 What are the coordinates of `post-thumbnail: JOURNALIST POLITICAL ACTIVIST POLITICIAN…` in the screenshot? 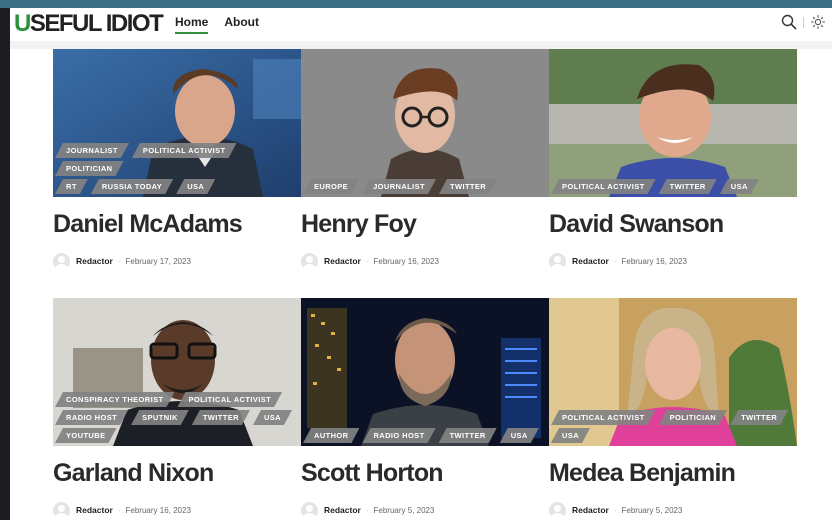 It's located at (177, 123).